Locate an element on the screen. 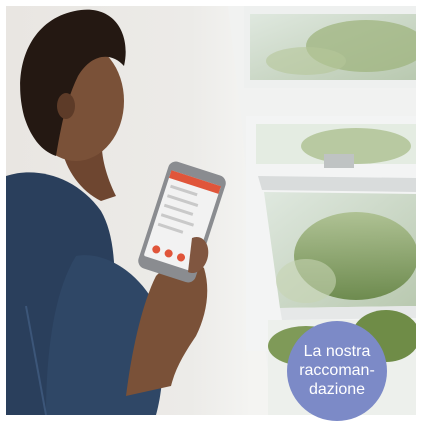 The image size is (422, 421). ear is located at coordinates (66, 106).